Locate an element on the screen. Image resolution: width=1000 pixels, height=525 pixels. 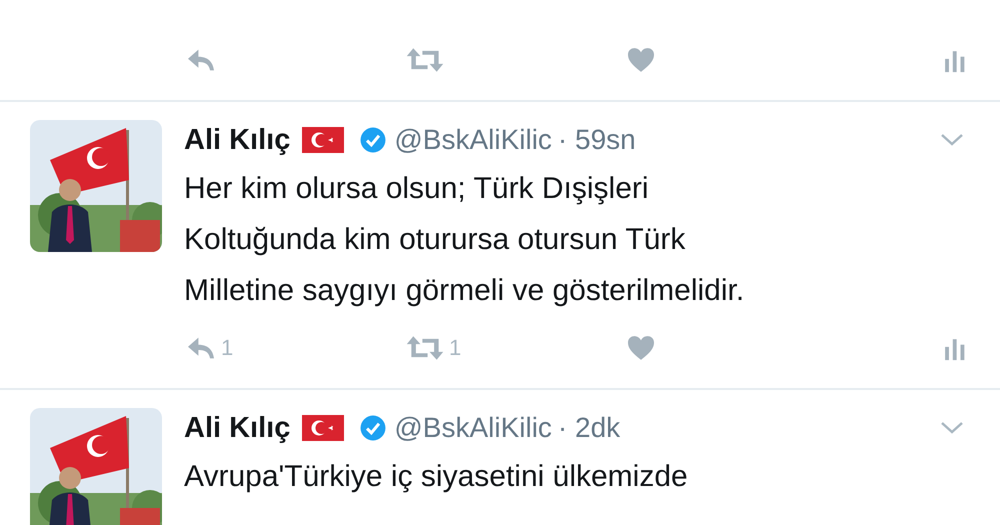
timestamp: · 2dk is located at coordinates (589, 428).